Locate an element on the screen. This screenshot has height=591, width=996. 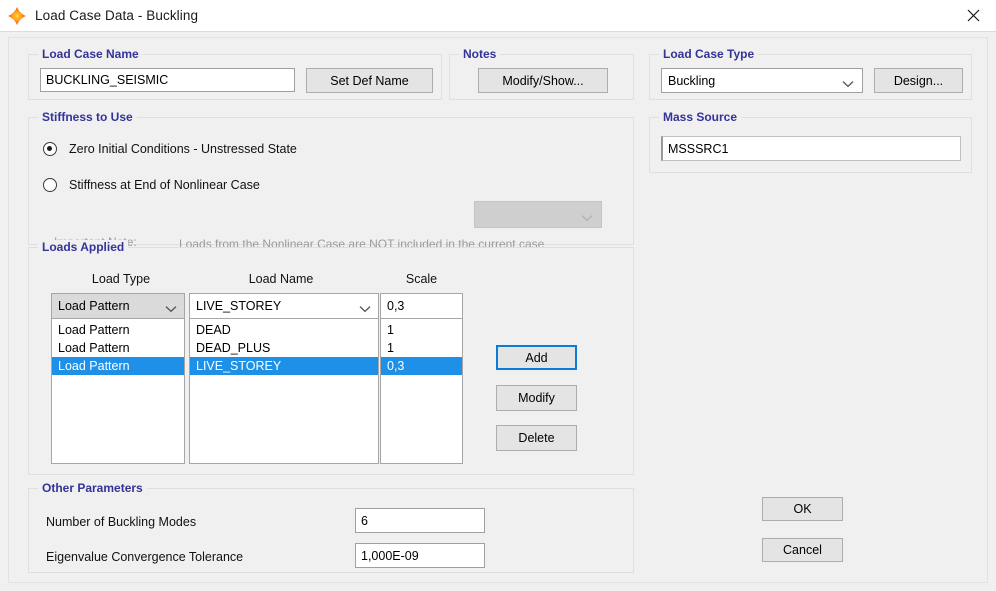
delete-label: Delete is located at coordinates (536, 438).